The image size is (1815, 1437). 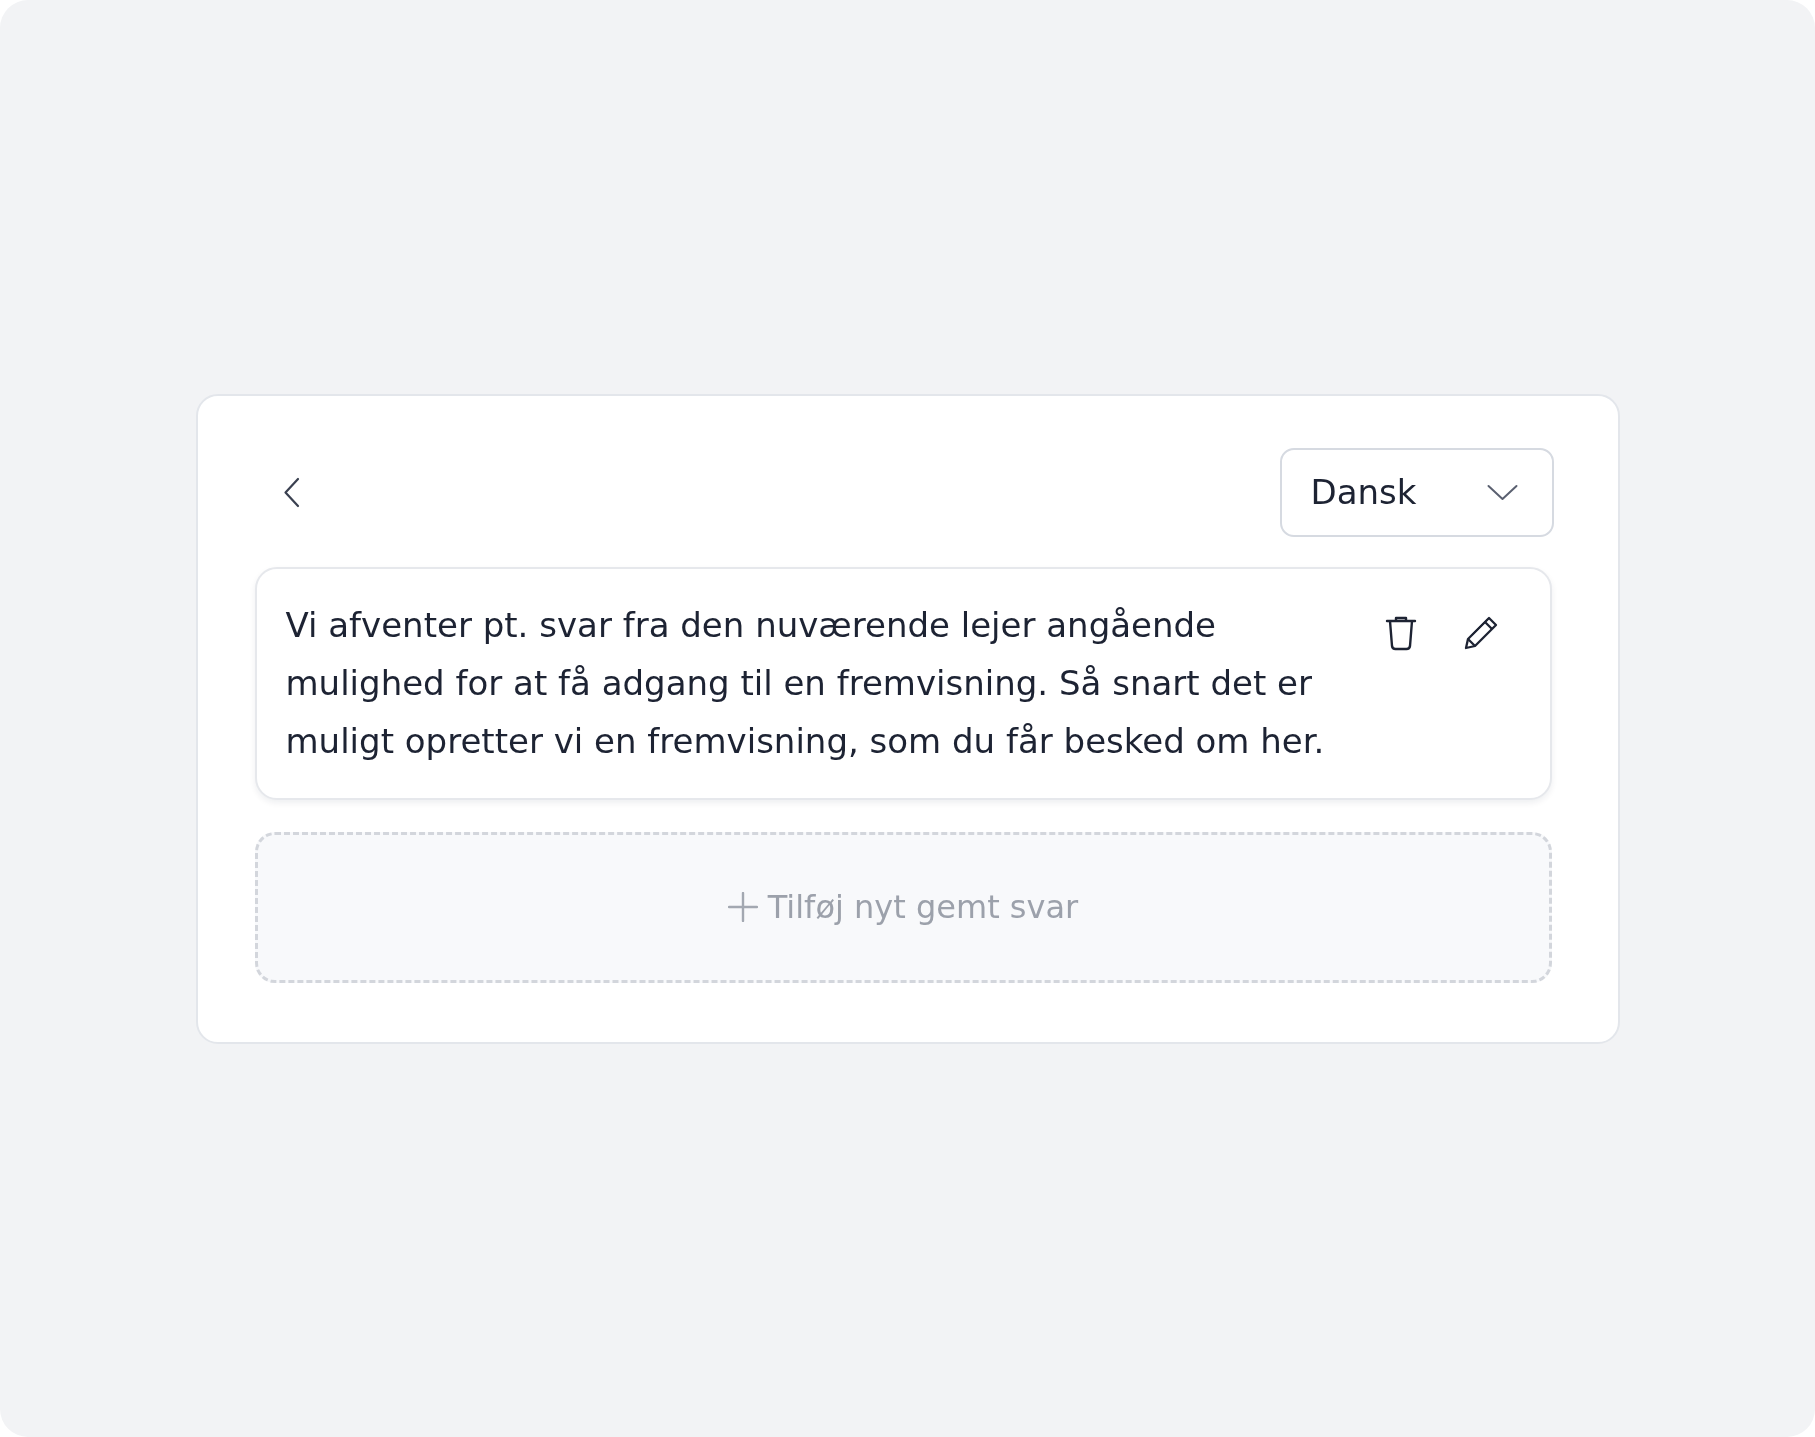 What do you see at coordinates (805, 683) in the screenshot?
I see `saved-reply-text: Vi afventer pt. svar fra den nuværende lejer angående mulighed for at få adgang til en fremvisning. Så snart det er muligt opretter vi en fremvisning, som du får besked om her.` at bounding box center [805, 683].